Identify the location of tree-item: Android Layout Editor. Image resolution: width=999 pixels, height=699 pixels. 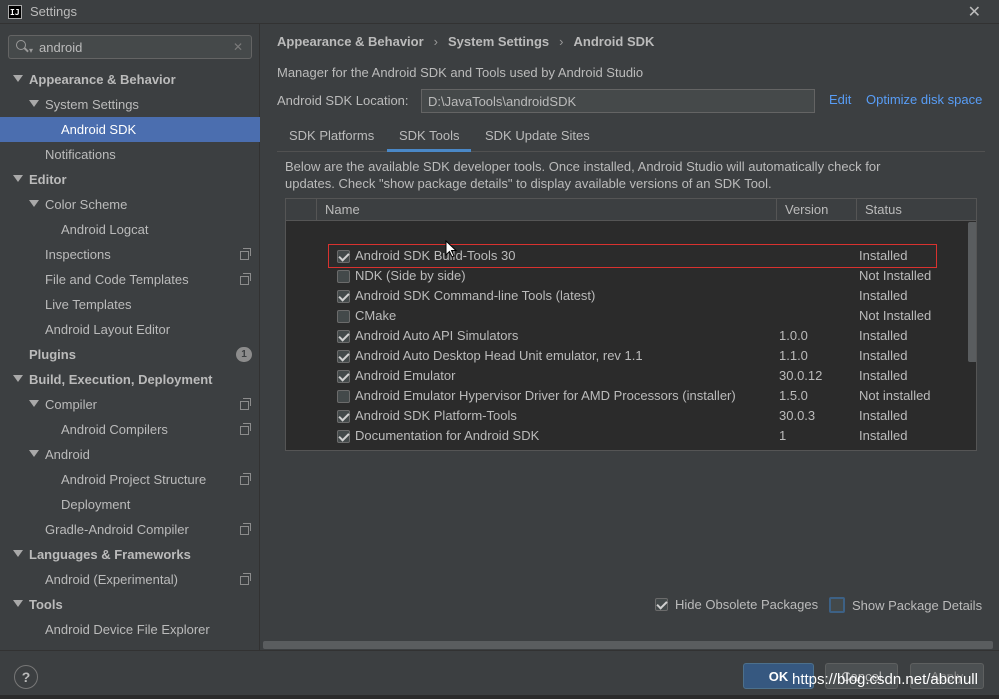
(130, 329).